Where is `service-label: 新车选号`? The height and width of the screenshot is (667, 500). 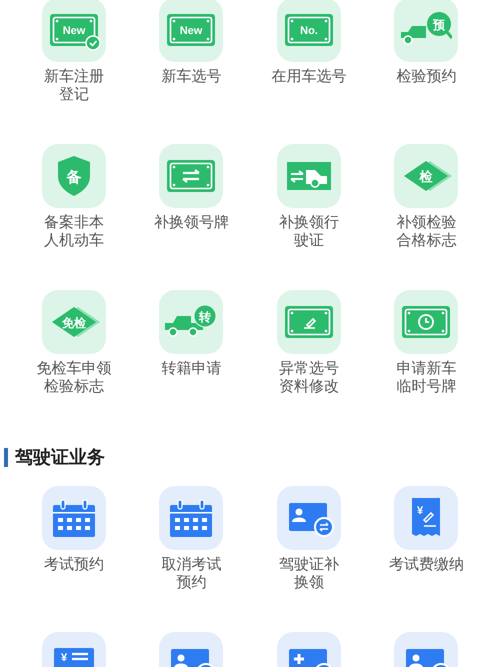 service-label: 新车选号 is located at coordinates (191, 77).